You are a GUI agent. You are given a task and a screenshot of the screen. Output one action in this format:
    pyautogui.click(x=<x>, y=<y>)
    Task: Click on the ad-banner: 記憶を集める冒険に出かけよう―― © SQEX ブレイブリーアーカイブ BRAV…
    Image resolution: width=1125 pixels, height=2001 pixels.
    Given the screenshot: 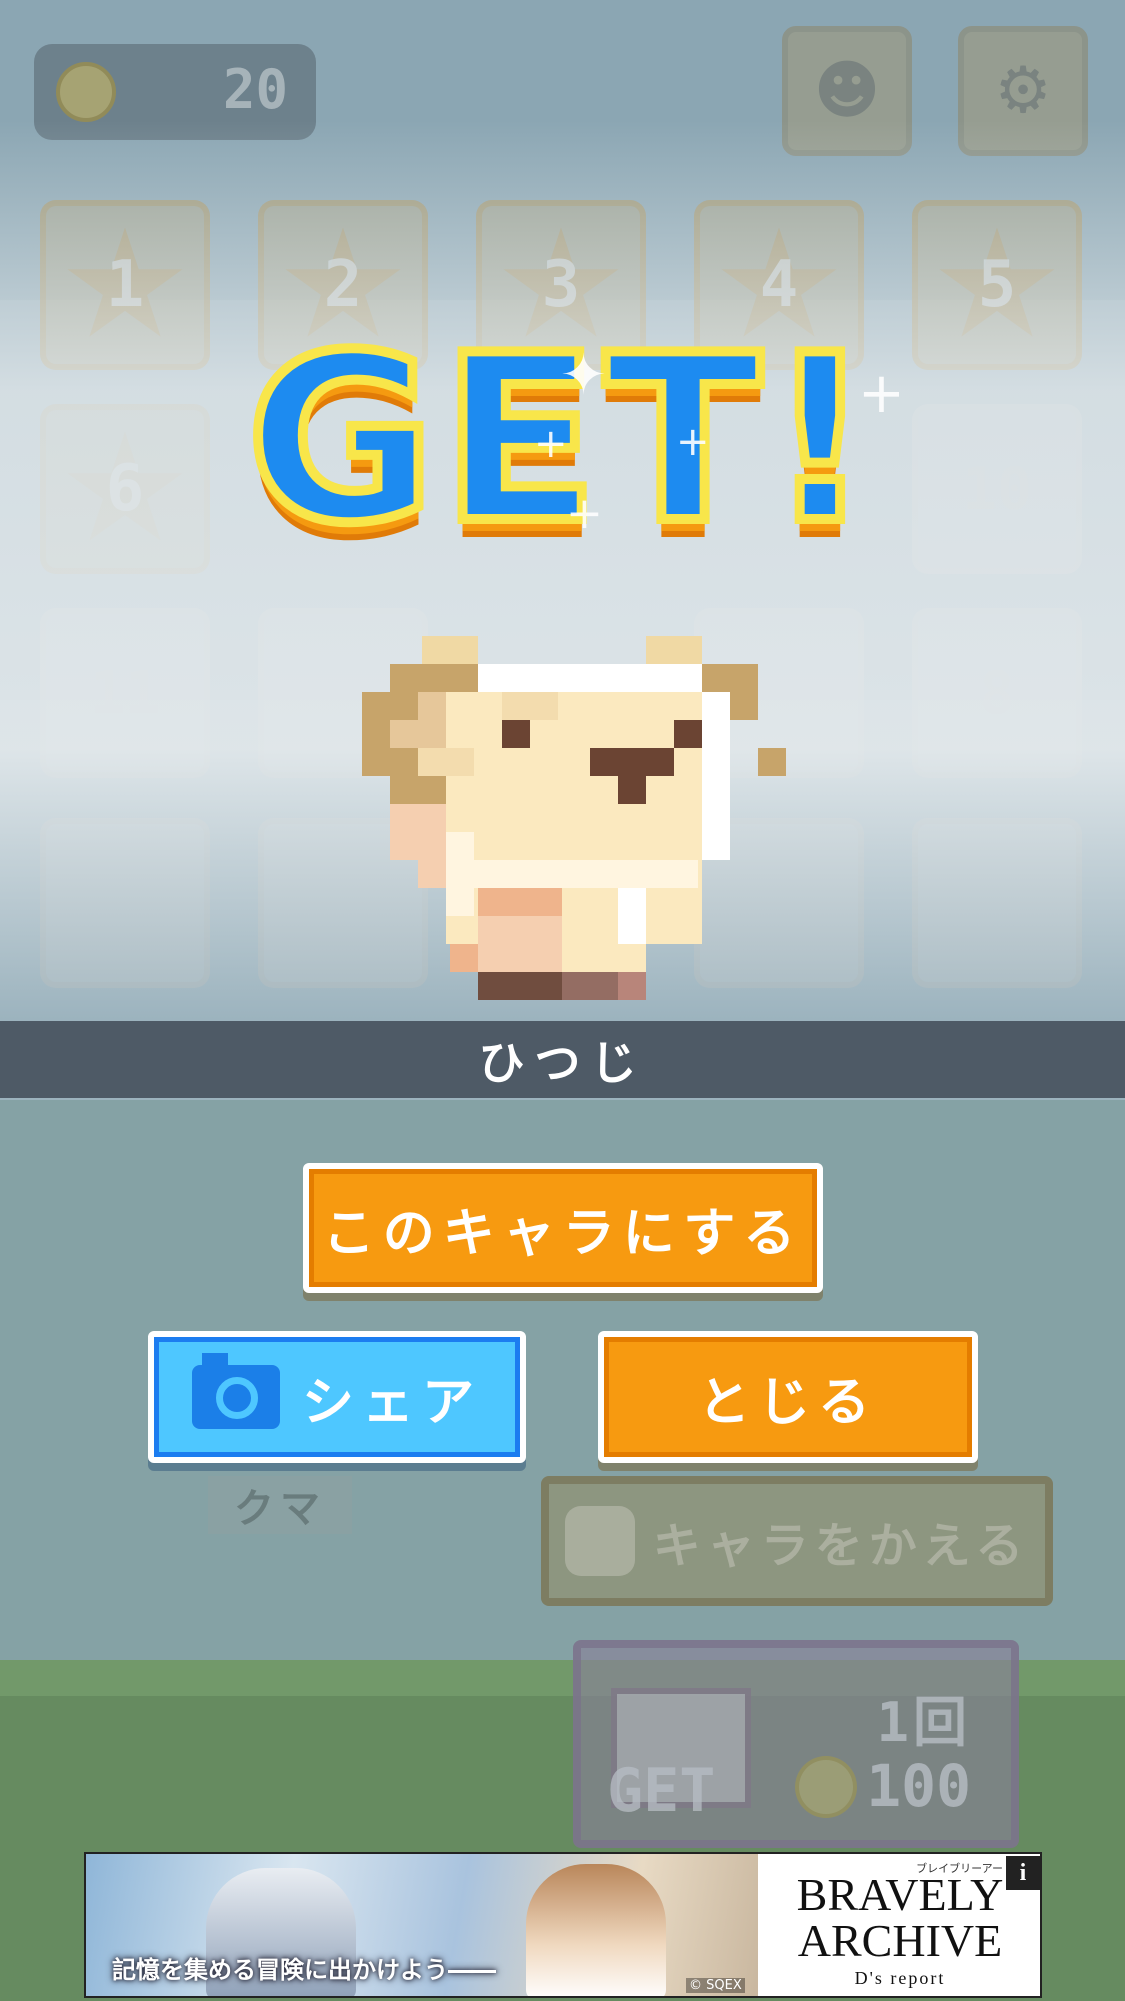 What is the action you would take?
    pyautogui.click(x=563, y=1925)
    